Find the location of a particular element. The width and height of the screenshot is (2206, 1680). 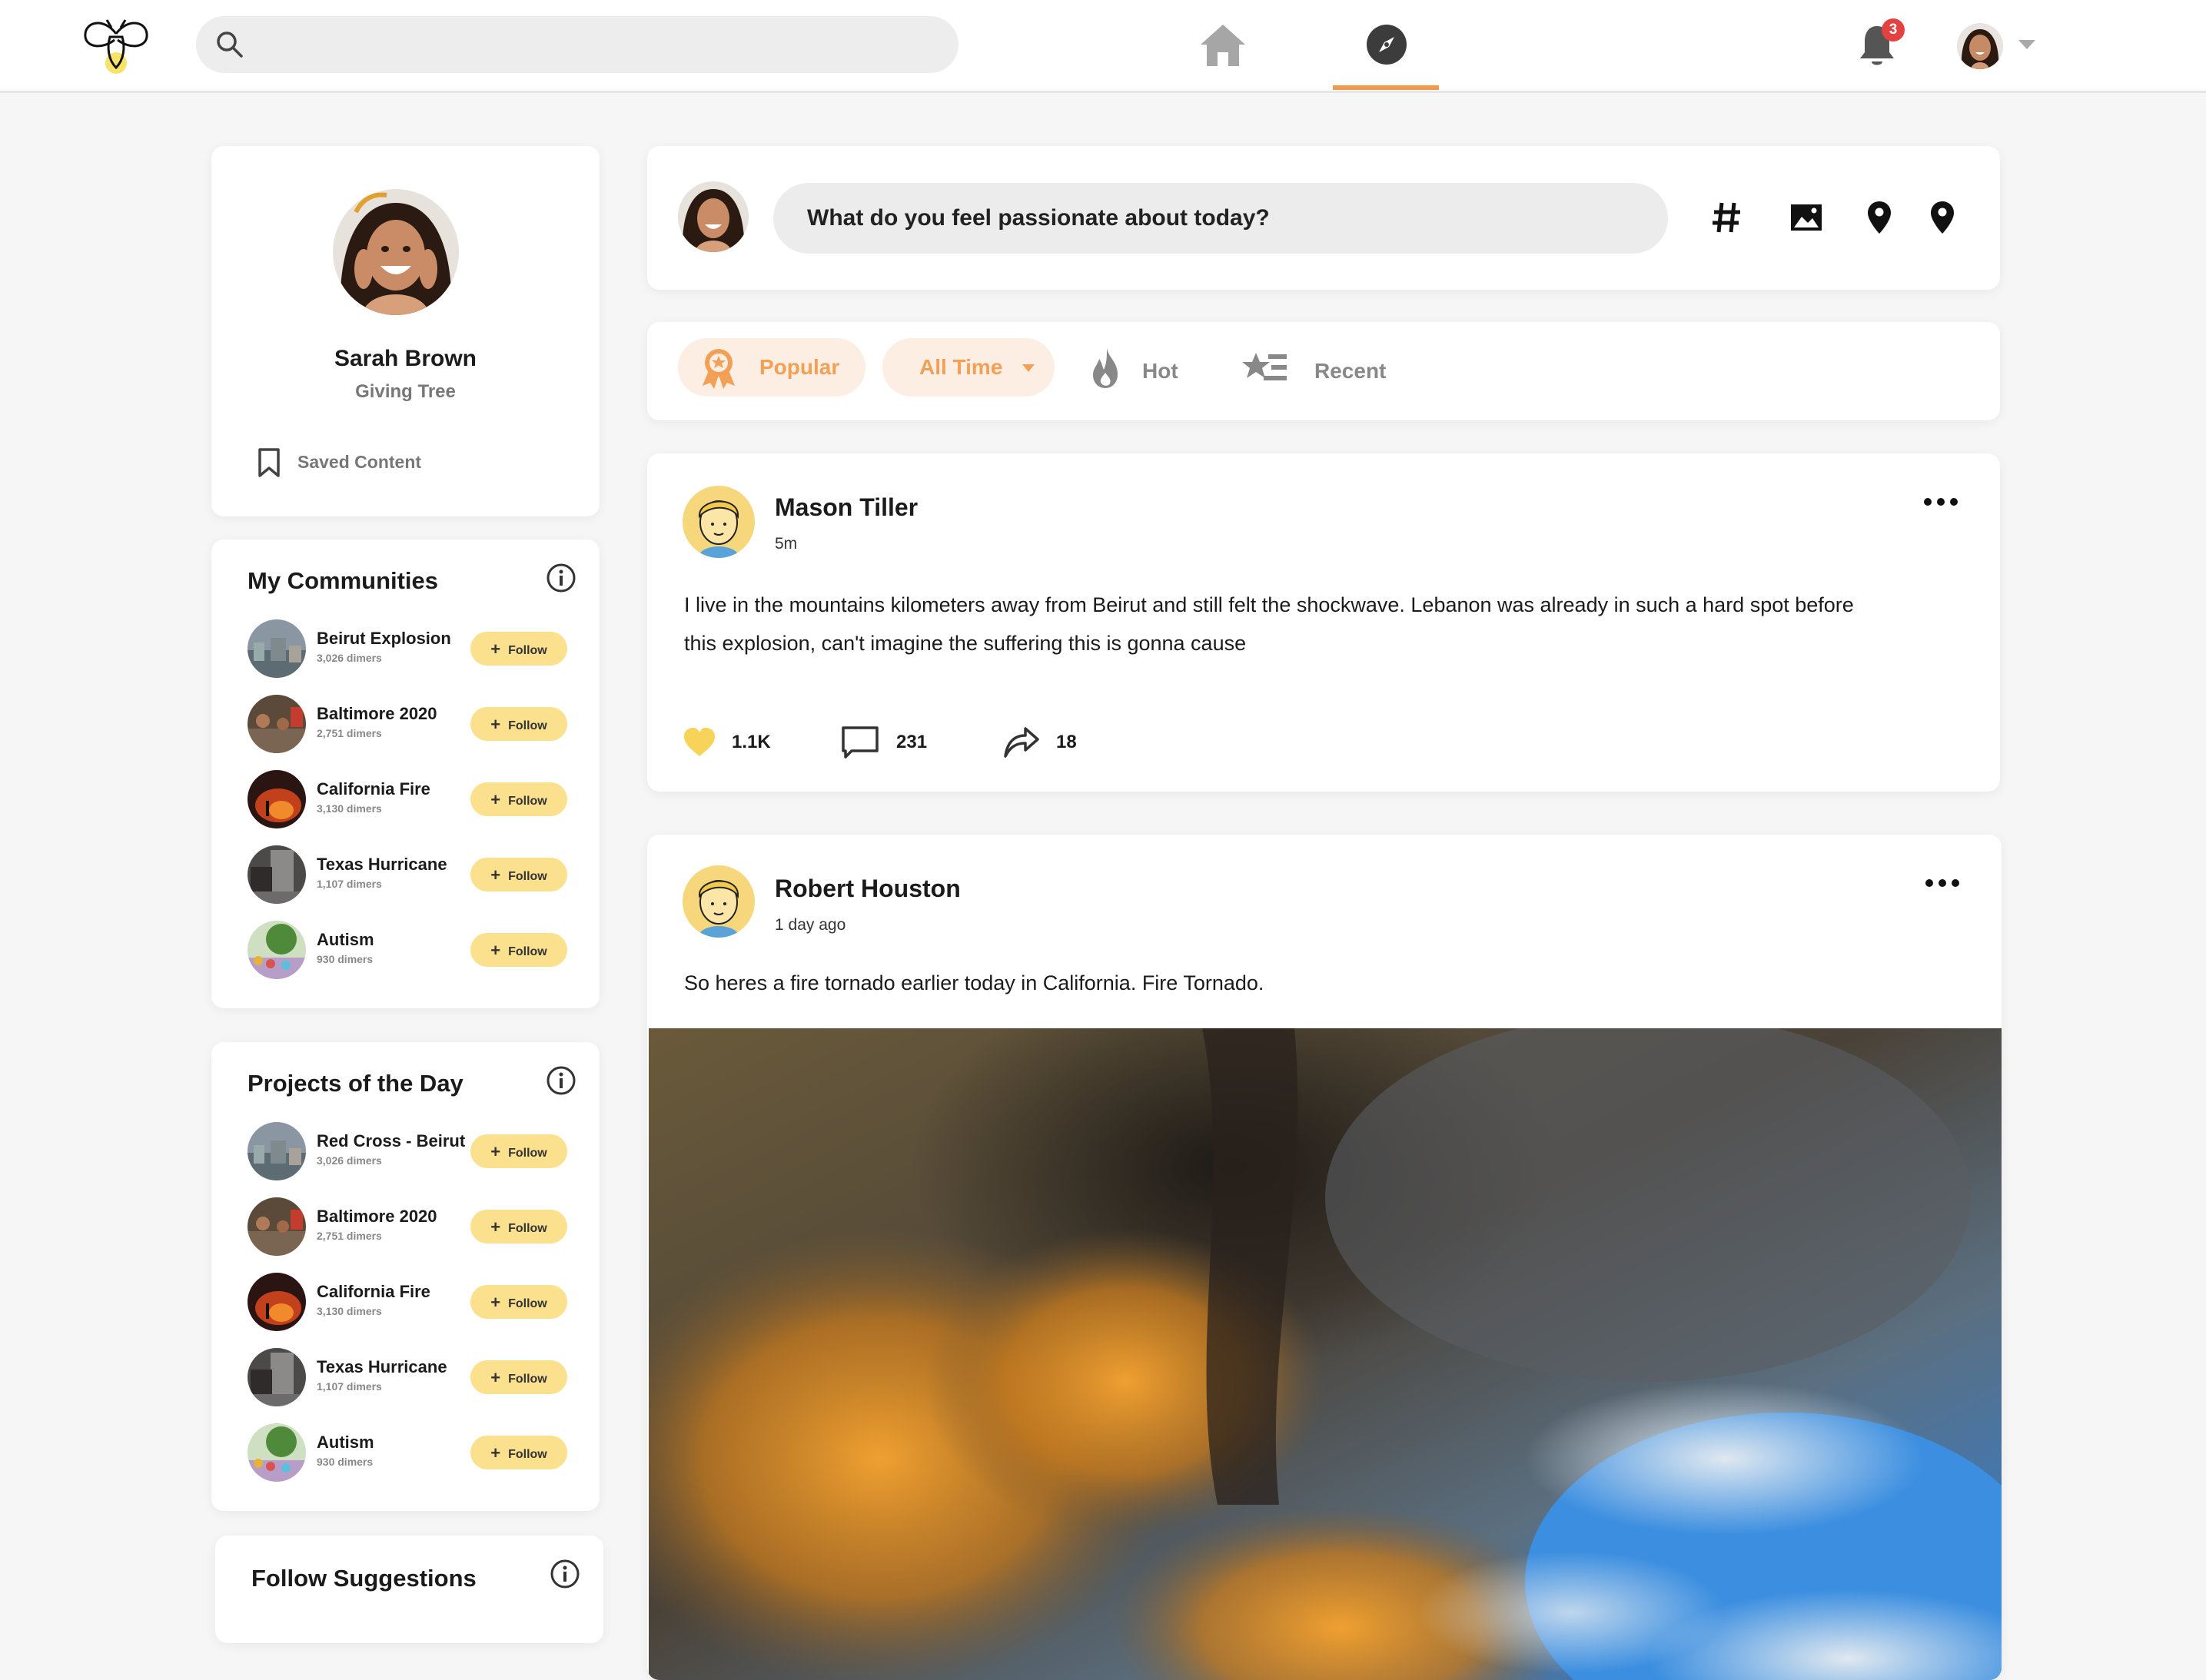

community-thumbnail is located at coordinates (277, 724).